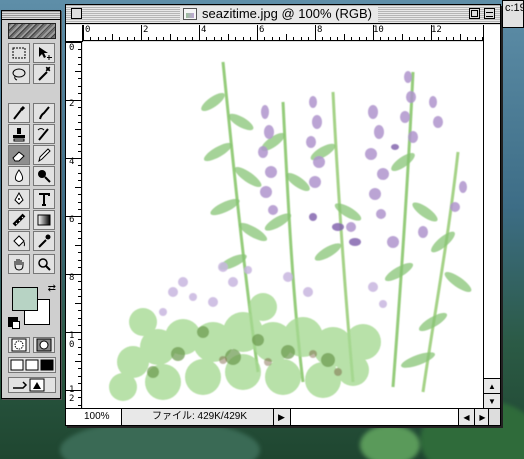 The image size is (524, 459). Describe the element at coordinates (74, 225) in the screenshot. I see `vertical-ruler: 0 2 4 6 8 1 0 1 2` at that location.